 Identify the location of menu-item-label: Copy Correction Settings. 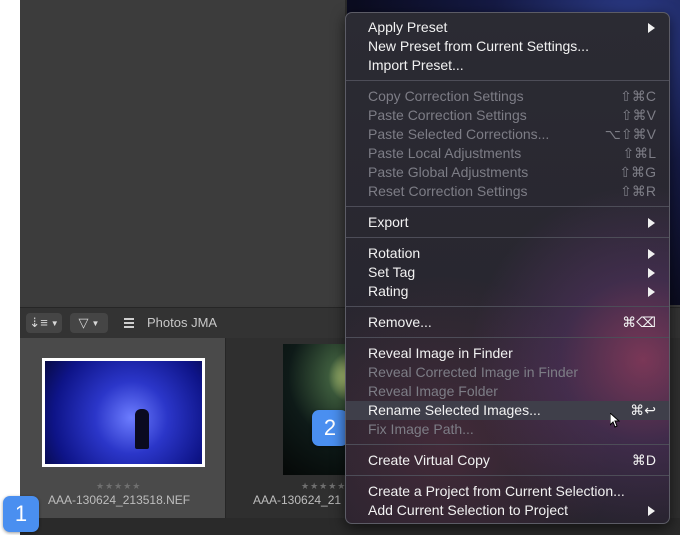
(446, 96).